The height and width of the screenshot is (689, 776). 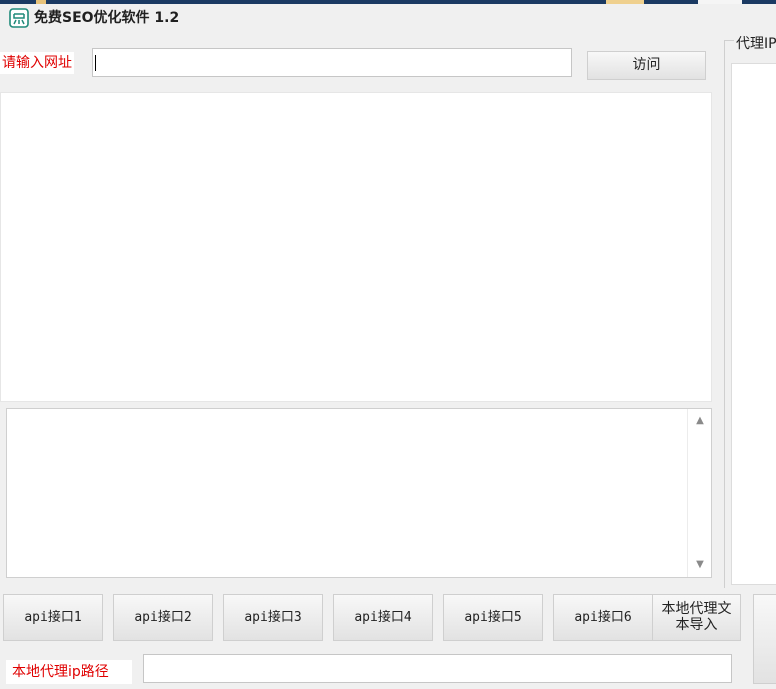 What do you see at coordinates (69, 672) in the screenshot?
I see `local-path-label: 本地代理ip路径` at bounding box center [69, 672].